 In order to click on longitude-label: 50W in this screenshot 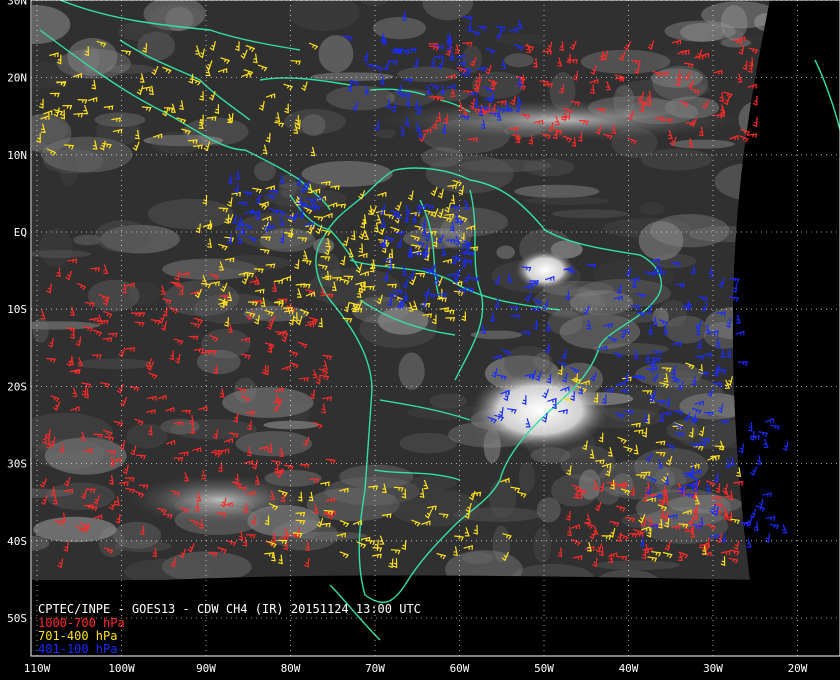, I will do `click(544, 668)`.